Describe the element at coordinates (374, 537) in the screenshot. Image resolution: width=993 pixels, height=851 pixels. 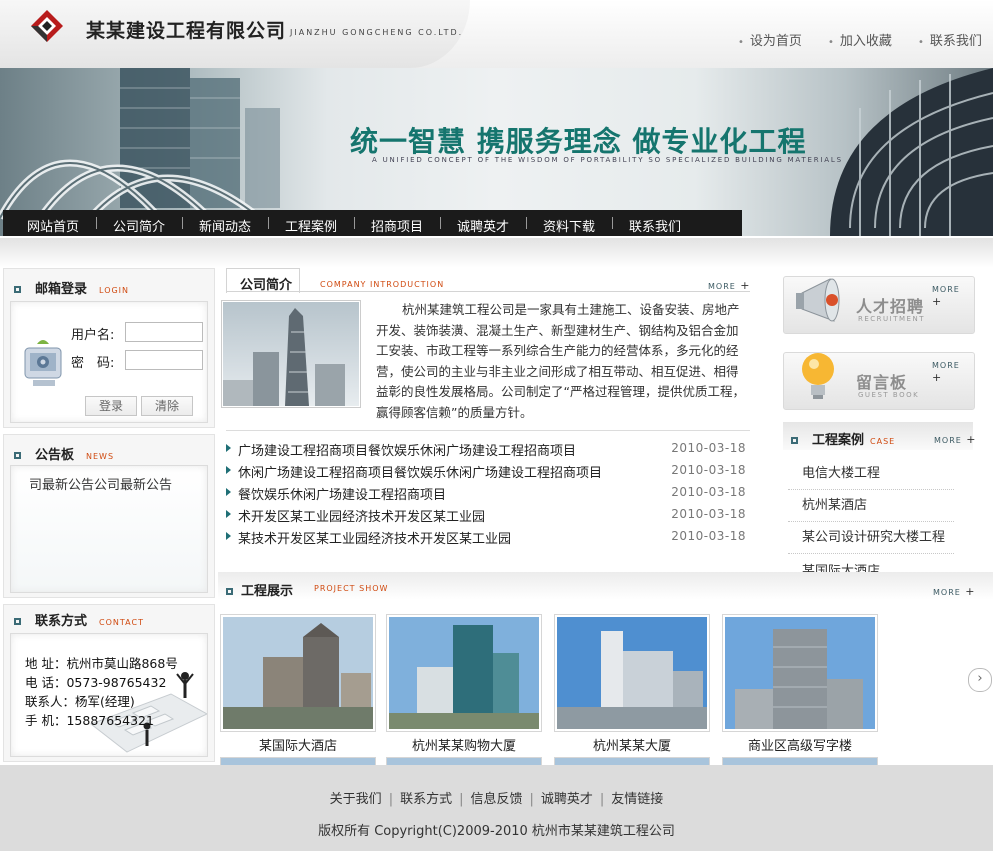
I see `news-title: 某技术开发区某工业园经济技术开发区某工业园` at that location.